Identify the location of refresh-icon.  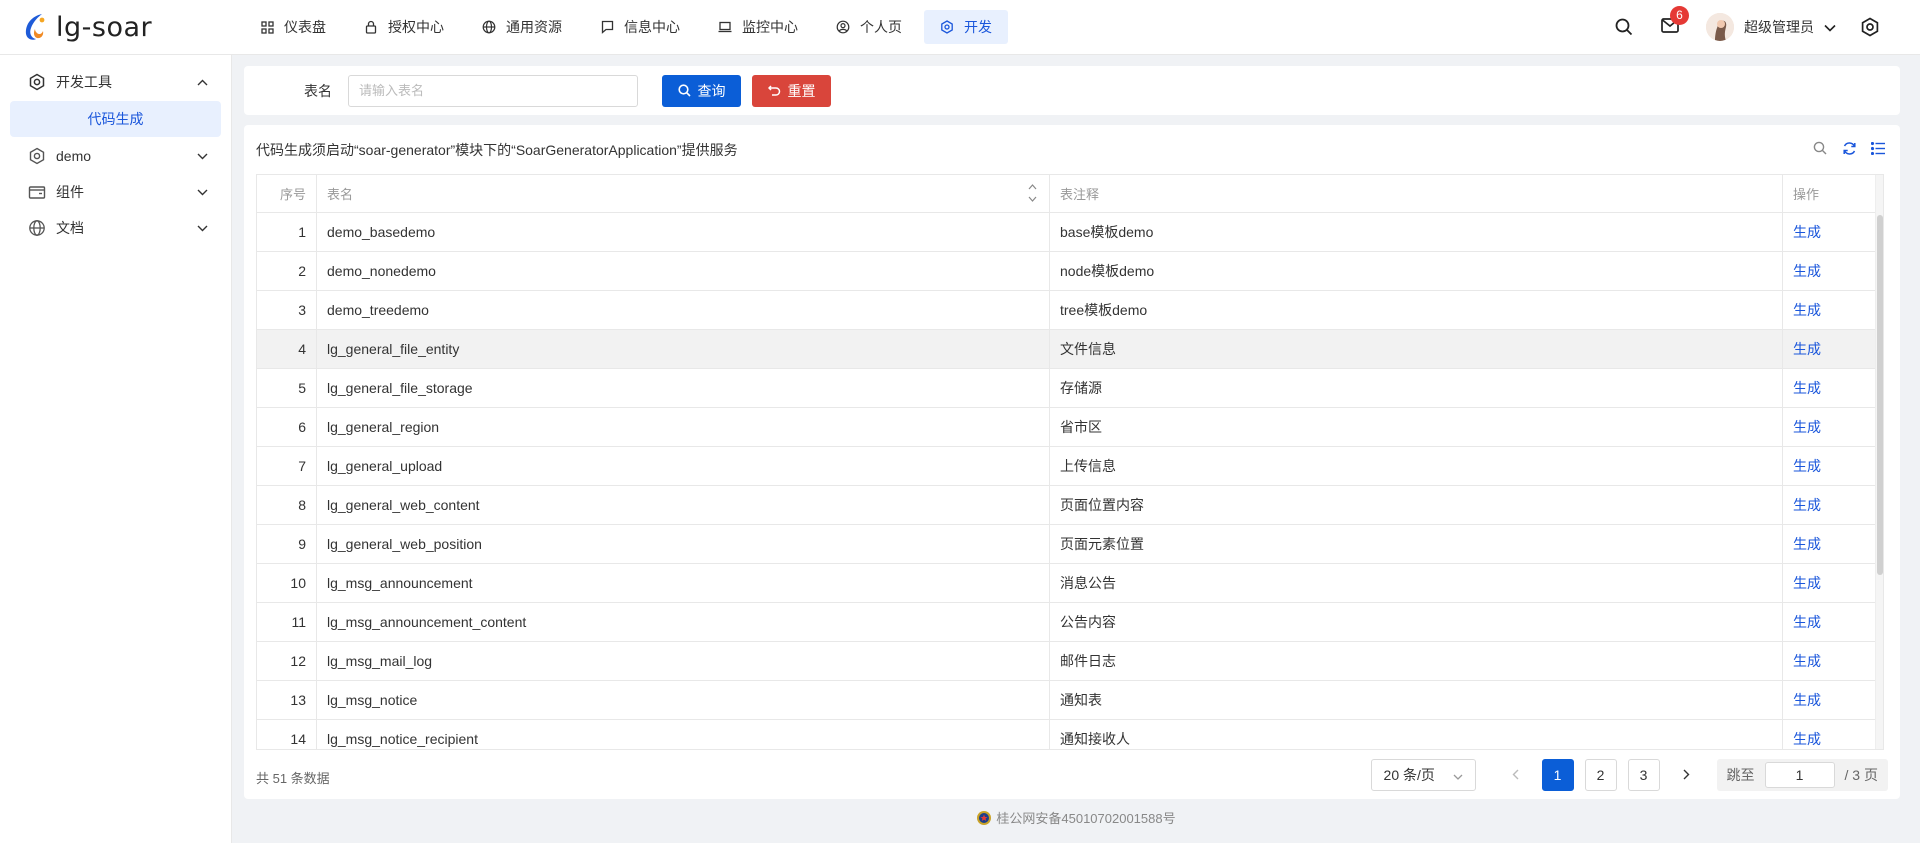
(1849, 148).